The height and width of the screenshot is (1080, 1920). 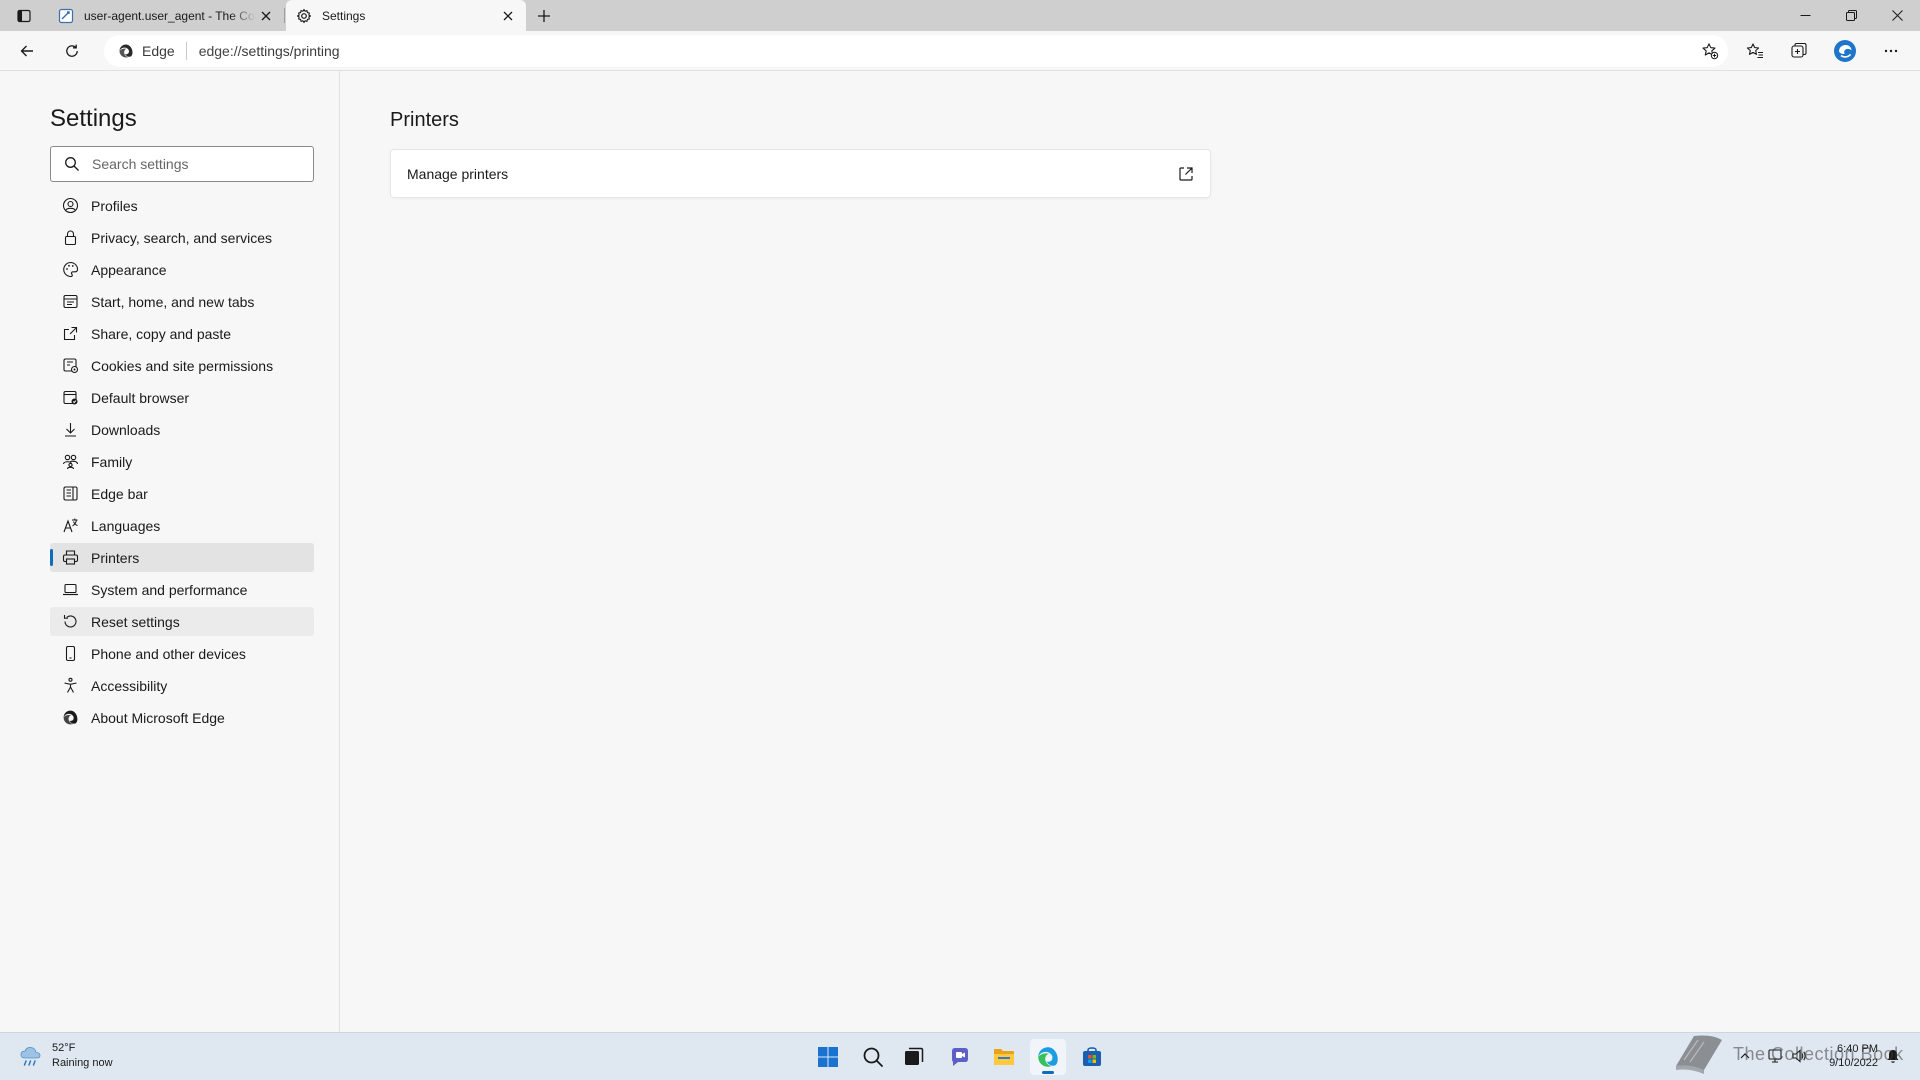 I want to click on sidebar-item-label: About Microsoft Edge, so click(x=158, y=717).